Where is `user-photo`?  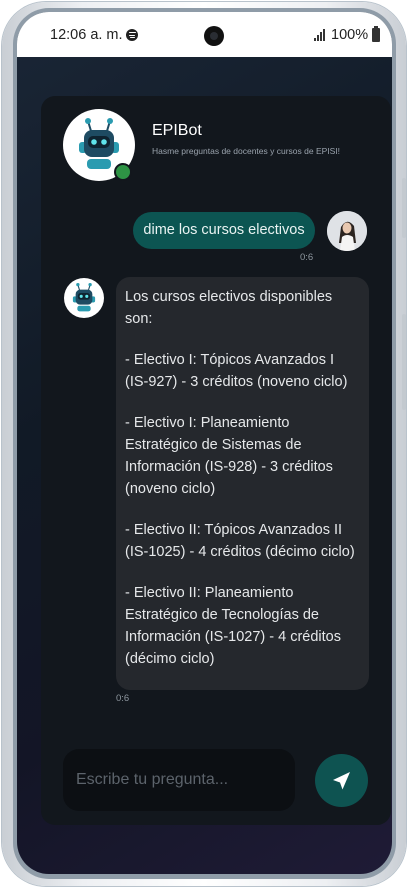 user-photo is located at coordinates (347, 231).